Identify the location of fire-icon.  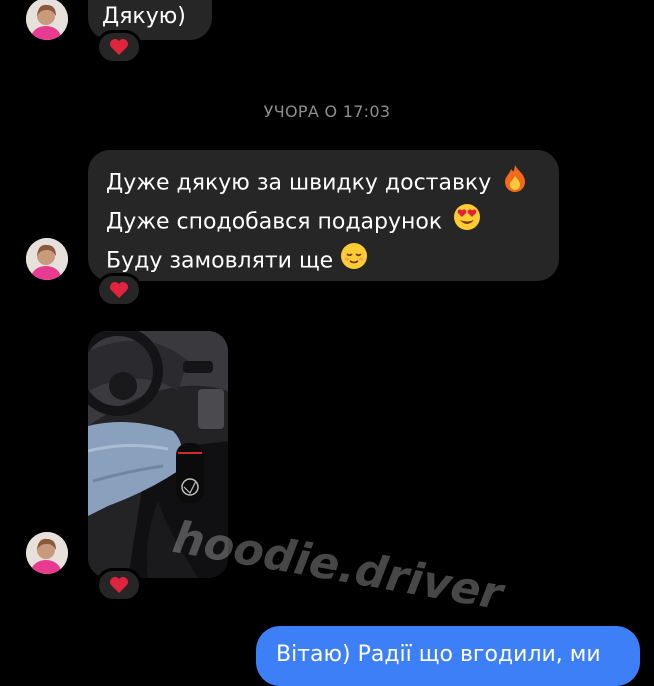
(515, 183).